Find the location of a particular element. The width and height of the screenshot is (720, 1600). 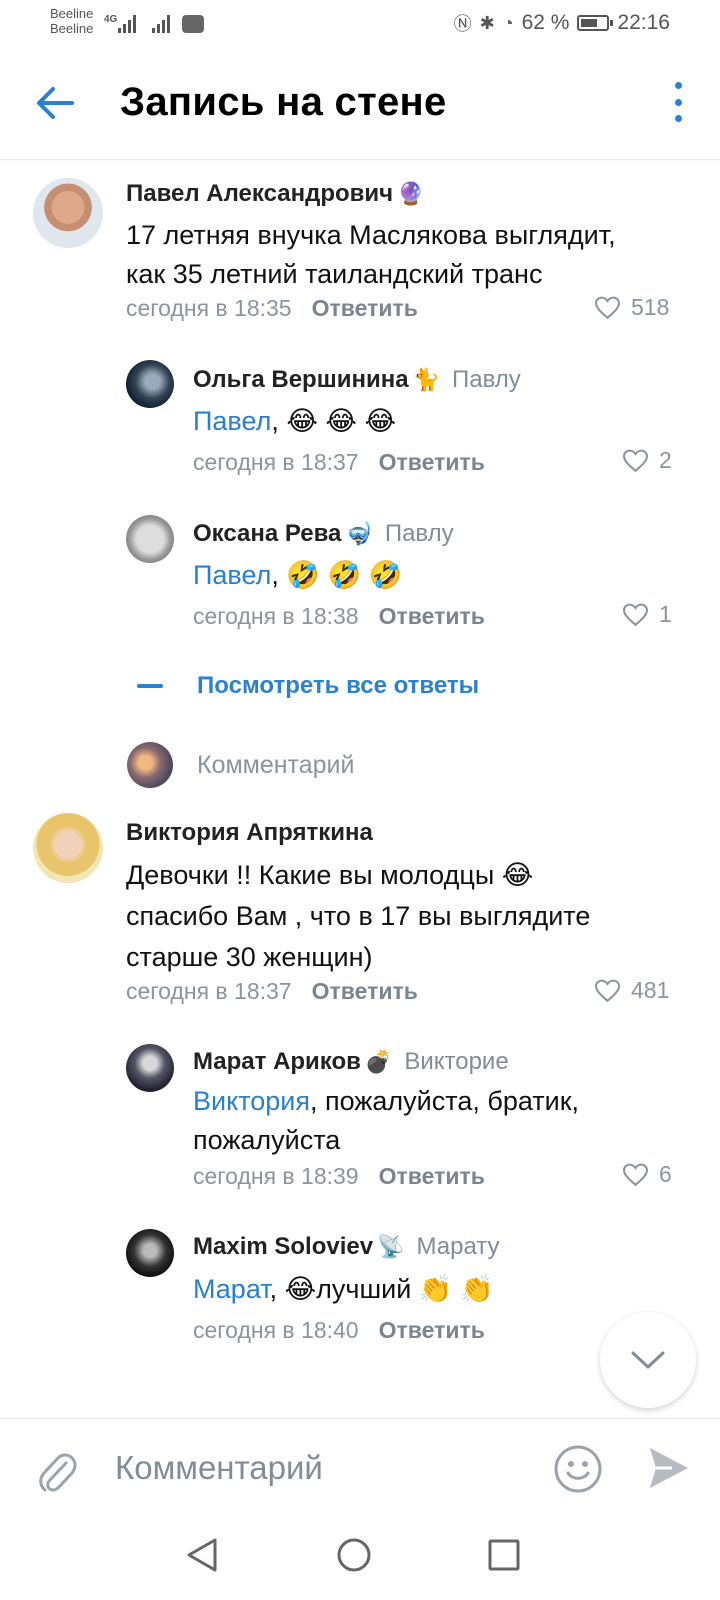

system-nav-bar is located at coordinates (360, 1563).